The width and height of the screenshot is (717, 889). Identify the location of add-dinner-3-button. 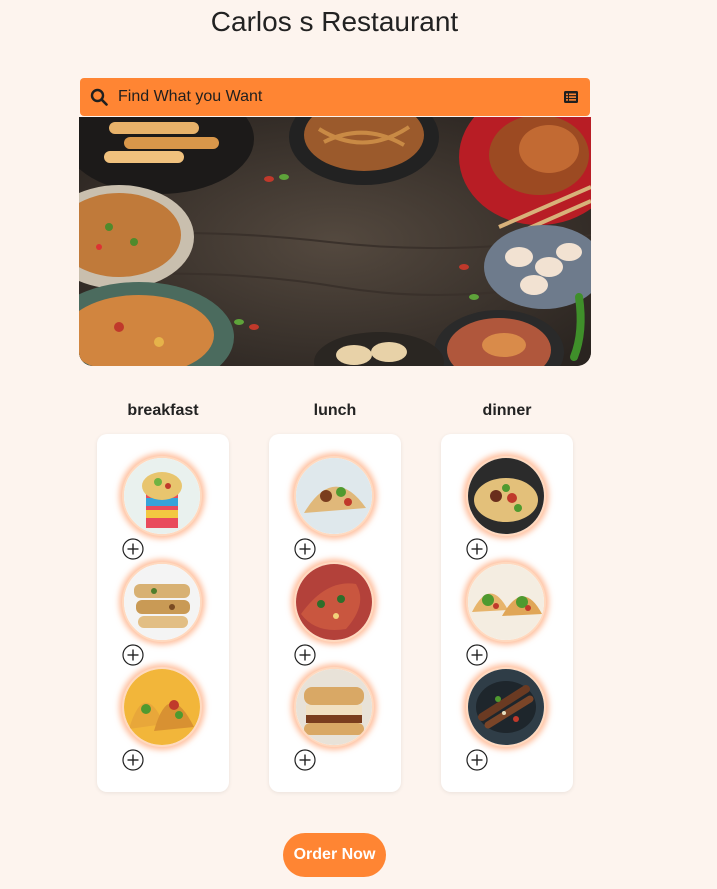
(477, 760).